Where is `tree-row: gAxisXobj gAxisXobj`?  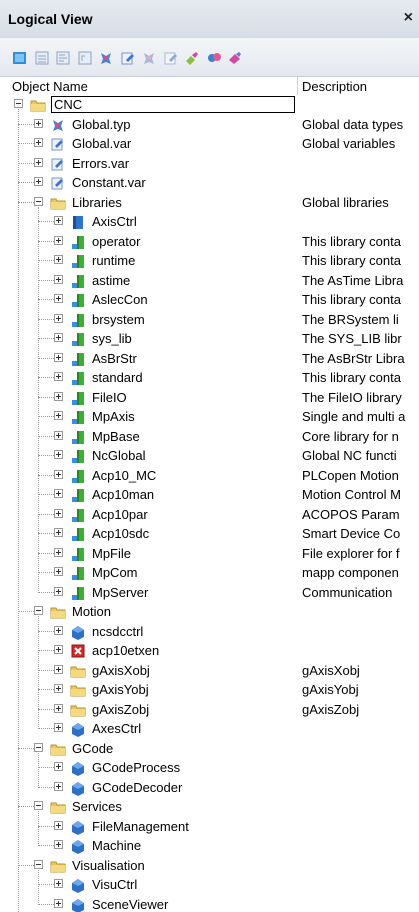 tree-row: gAxisXobj gAxisXobj is located at coordinates (209, 670).